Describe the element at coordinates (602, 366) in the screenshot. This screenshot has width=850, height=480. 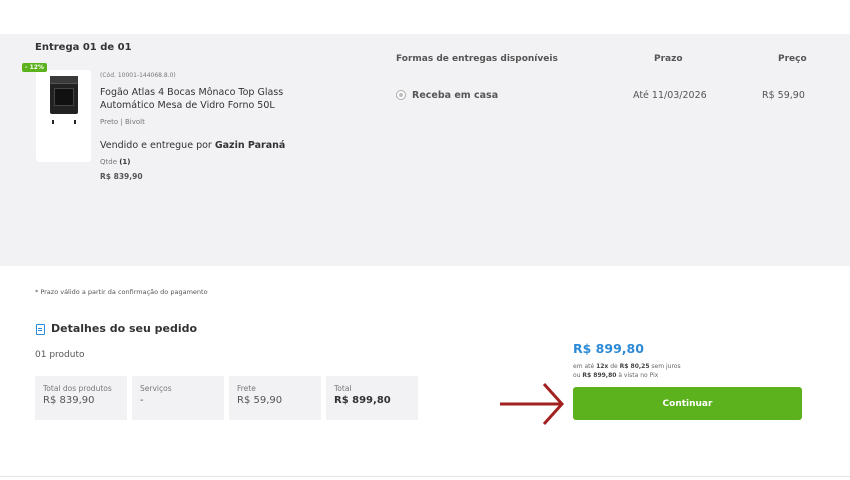
I see `inst-count: 12x` at that location.